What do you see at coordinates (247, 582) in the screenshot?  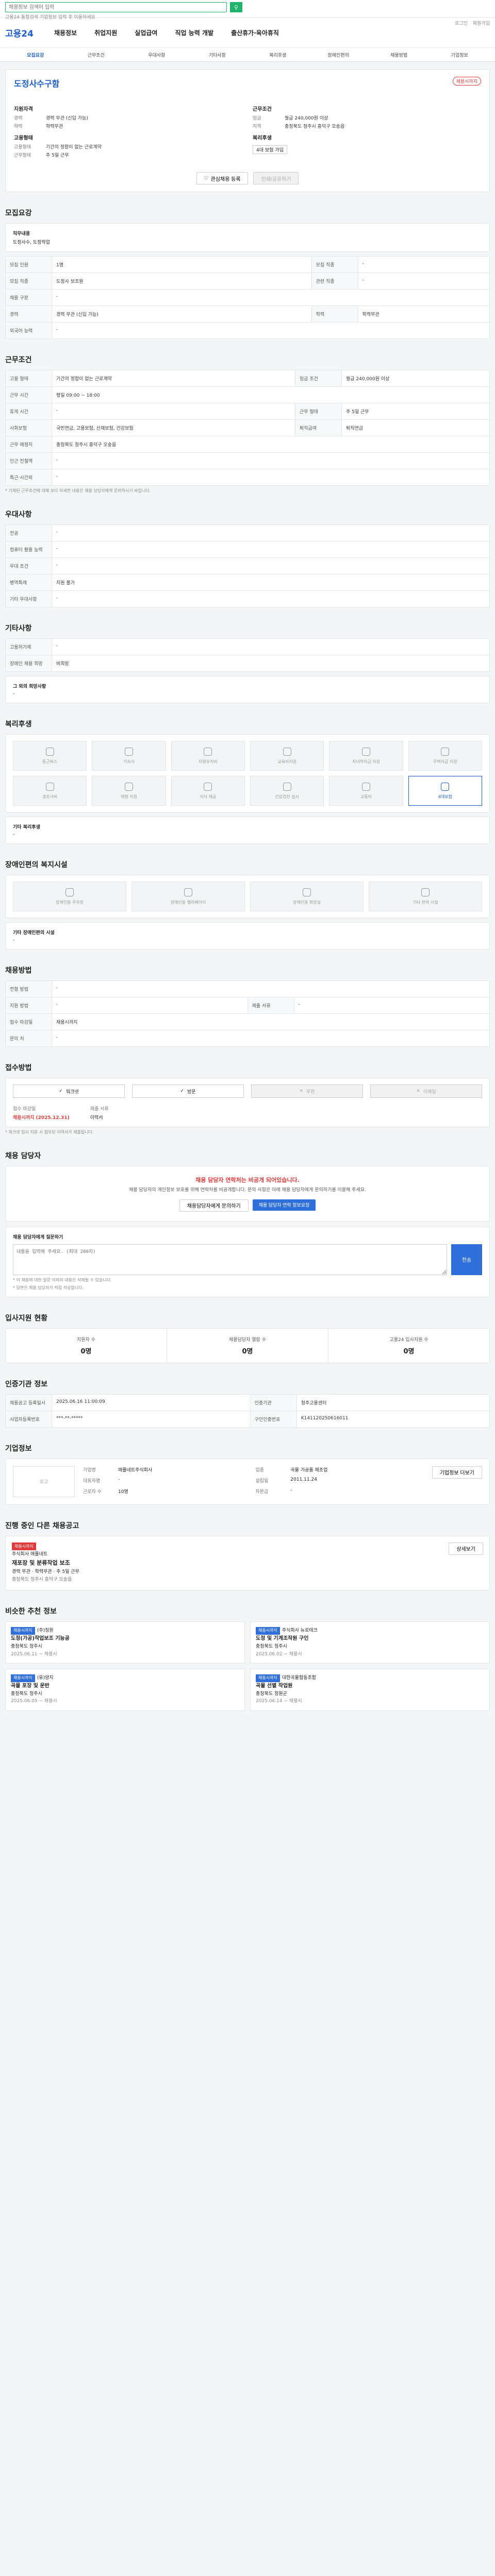 I see `table-row: 병역특례 지원 불가` at bounding box center [247, 582].